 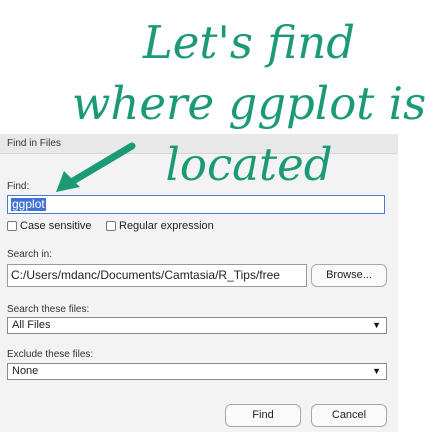 I want to click on search-files-select: All Files ▼, so click(x=197, y=325).